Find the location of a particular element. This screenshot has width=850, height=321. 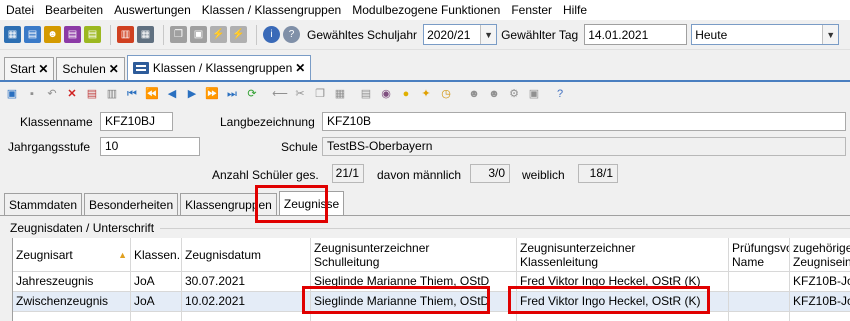

lightning-icon: ⚡ is located at coordinates (218, 34).